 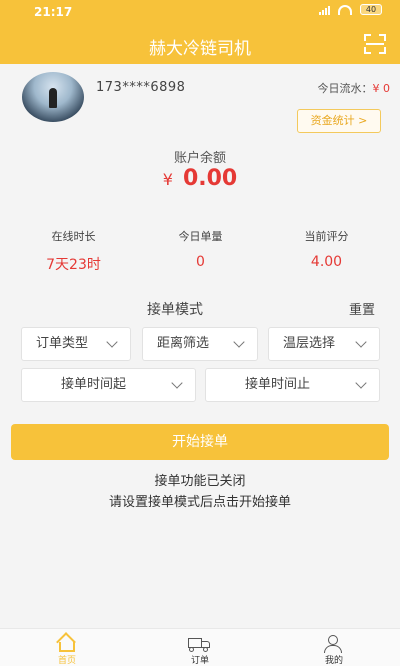 I want to click on stat-value: 4.00, so click(x=326, y=262).